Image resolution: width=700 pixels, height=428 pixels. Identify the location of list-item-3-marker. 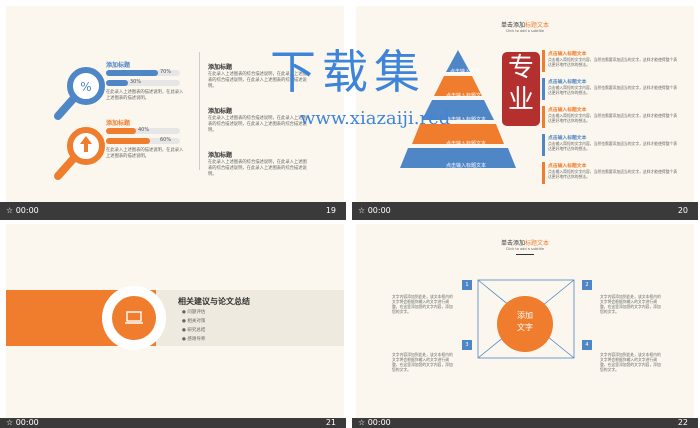
(543, 117).